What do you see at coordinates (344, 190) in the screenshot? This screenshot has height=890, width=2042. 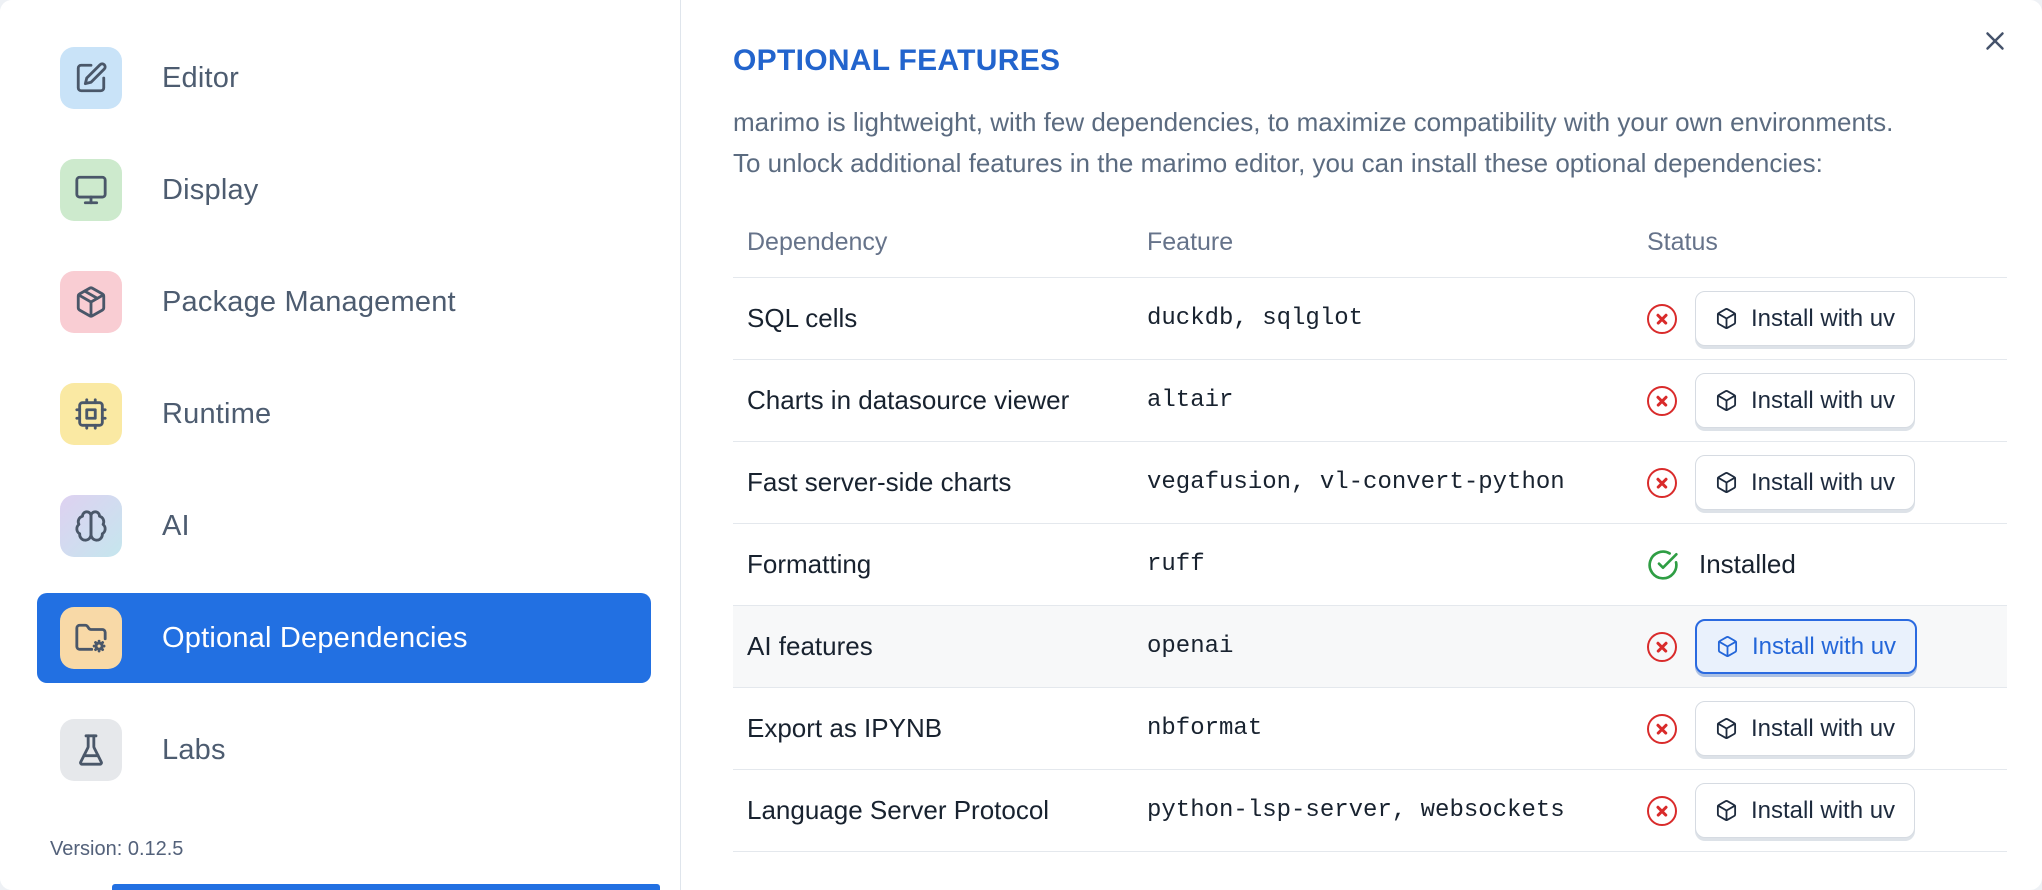 I see `sidebar-item-display: Display` at bounding box center [344, 190].